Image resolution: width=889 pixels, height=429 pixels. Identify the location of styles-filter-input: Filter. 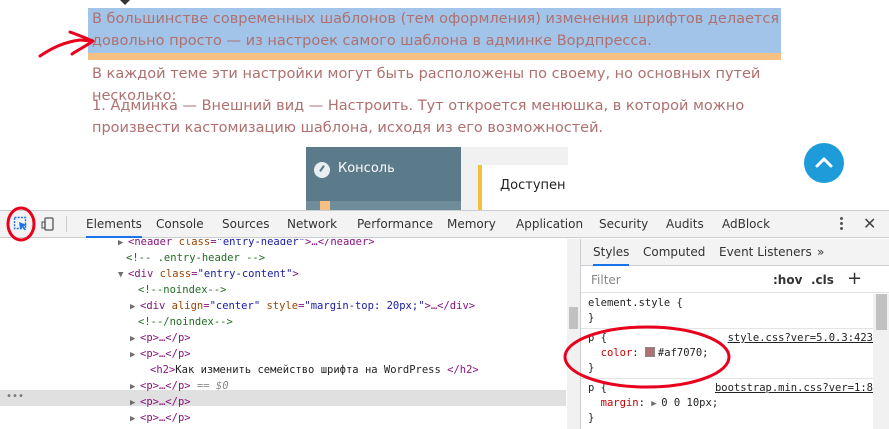
(606, 280).